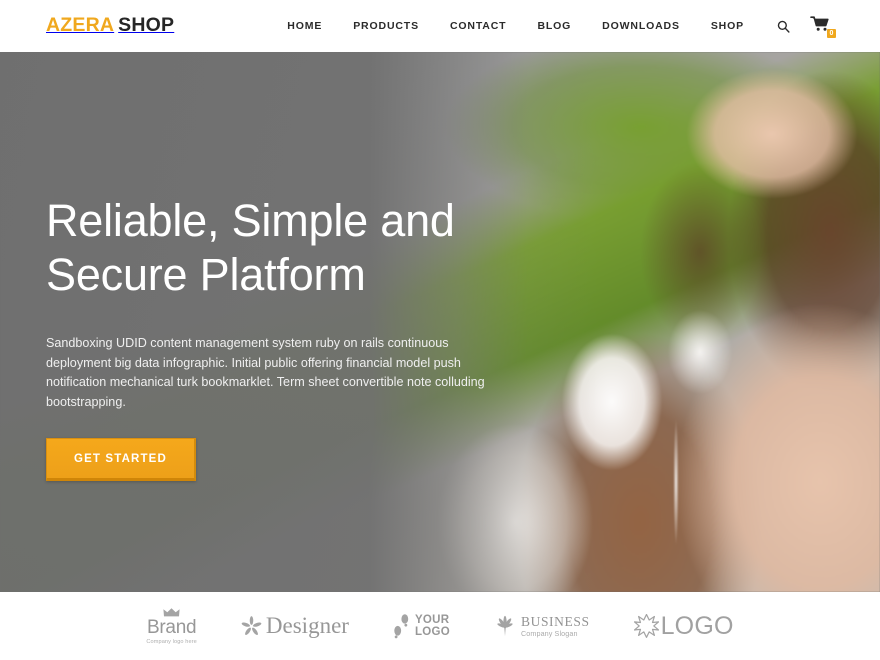 The image size is (880, 660). What do you see at coordinates (171, 641) in the screenshot?
I see `client-logo-brand-sub: Company logo here` at bounding box center [171, 641].